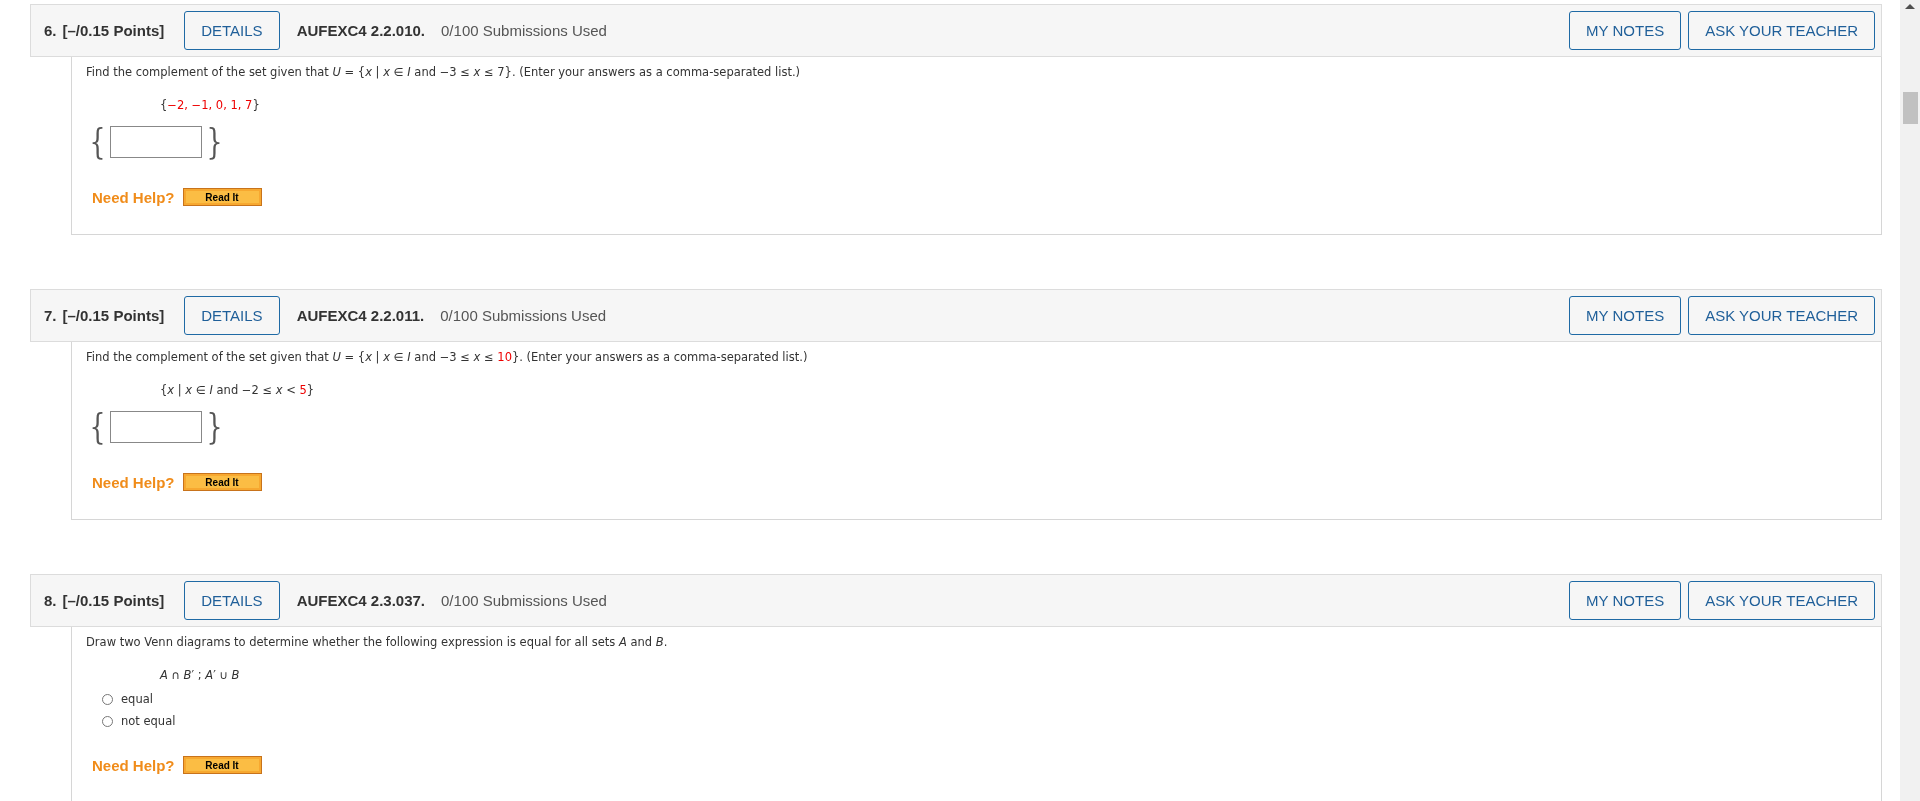 This screenshot has height=801, width=1920. Describe the element at coordinates (361, 30) in the screenshot. I see `question-code: AUFEXC4 2.2.010.` at that location.